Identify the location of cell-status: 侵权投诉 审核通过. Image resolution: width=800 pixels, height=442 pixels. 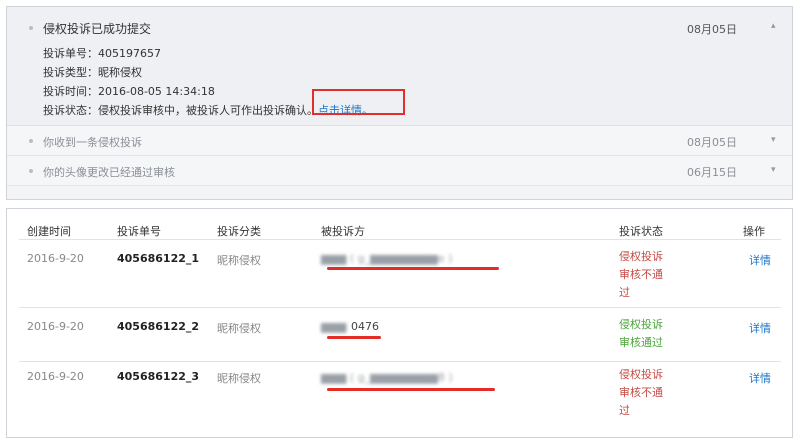
(641, 334).